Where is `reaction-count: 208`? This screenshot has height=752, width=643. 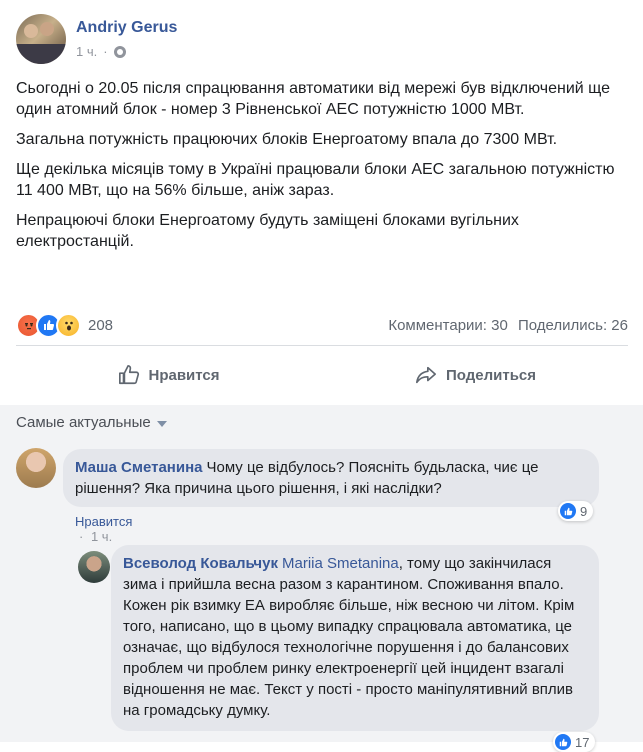 reaction-count: 208 is located at coordinates (100, 325).